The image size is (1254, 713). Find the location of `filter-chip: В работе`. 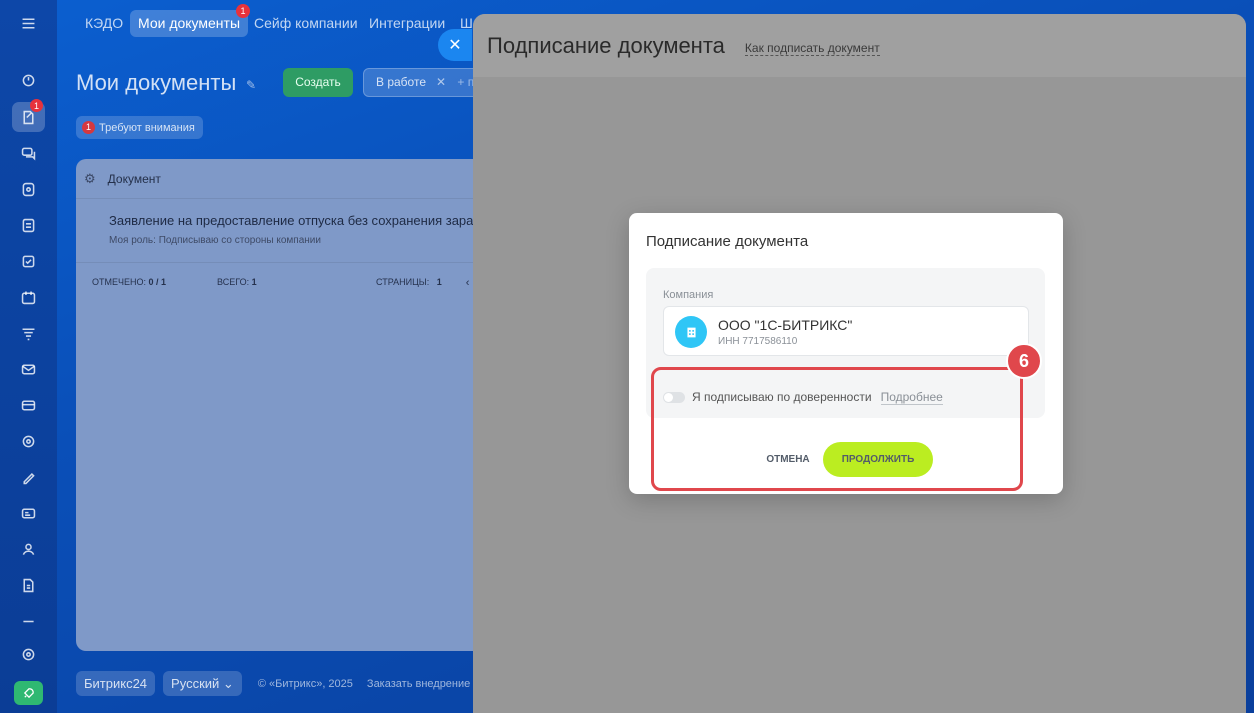

filter-chip: В работе is located at coordinates (401, 82).